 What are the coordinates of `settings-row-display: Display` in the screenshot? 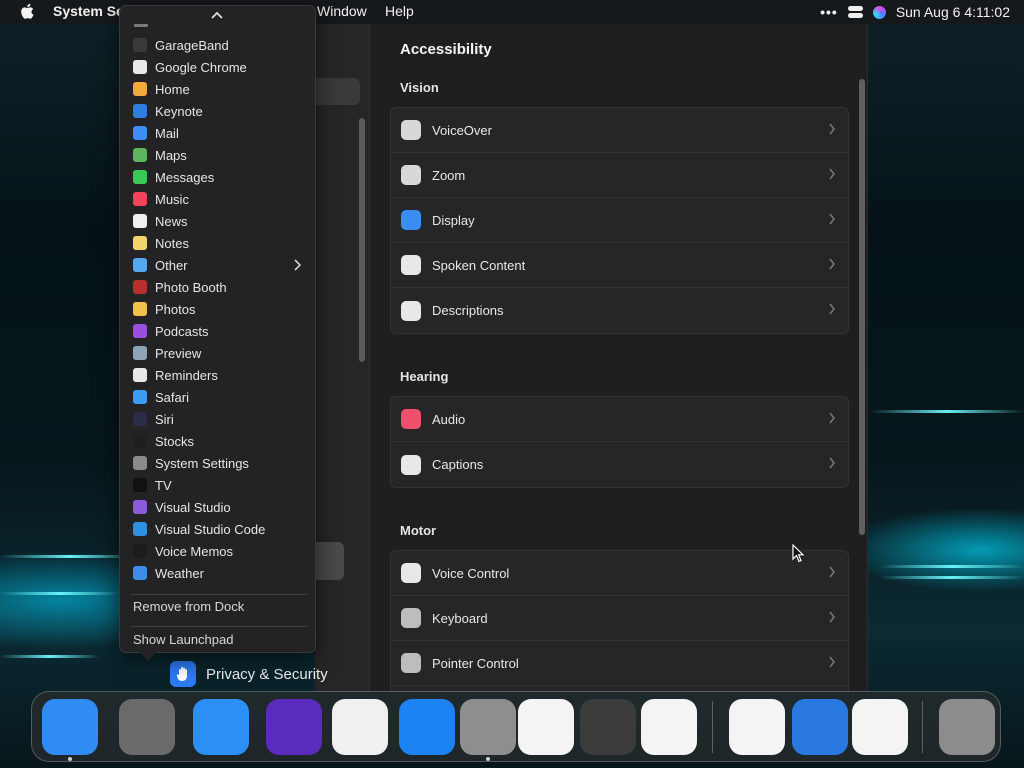 It's located at (619, 220).